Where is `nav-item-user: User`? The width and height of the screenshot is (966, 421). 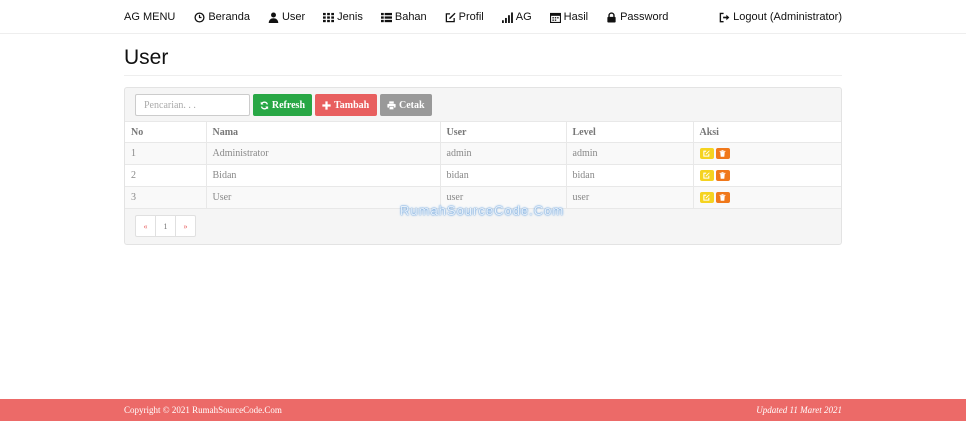 nav-item-user: User is located at coordinates (286, 17).